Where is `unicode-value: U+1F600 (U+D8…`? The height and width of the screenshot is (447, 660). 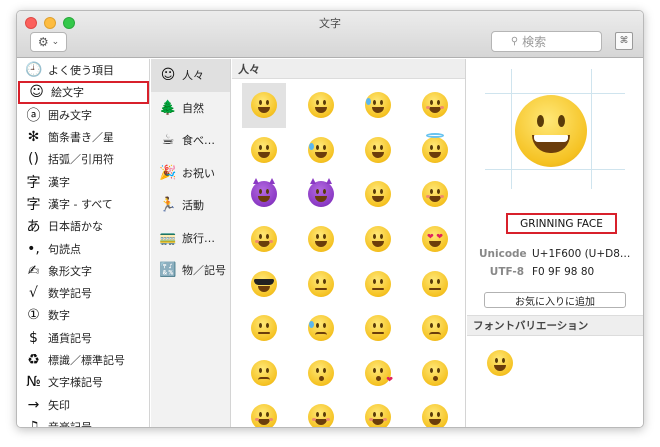
unicode-value: U+1F600 (U+D8… is located at coordinates (581, 254).